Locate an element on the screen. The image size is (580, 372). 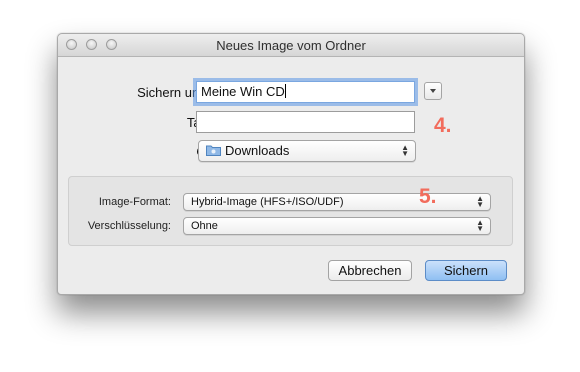
save-as-field: Meine Win CD is located at coordinates (305, 92).